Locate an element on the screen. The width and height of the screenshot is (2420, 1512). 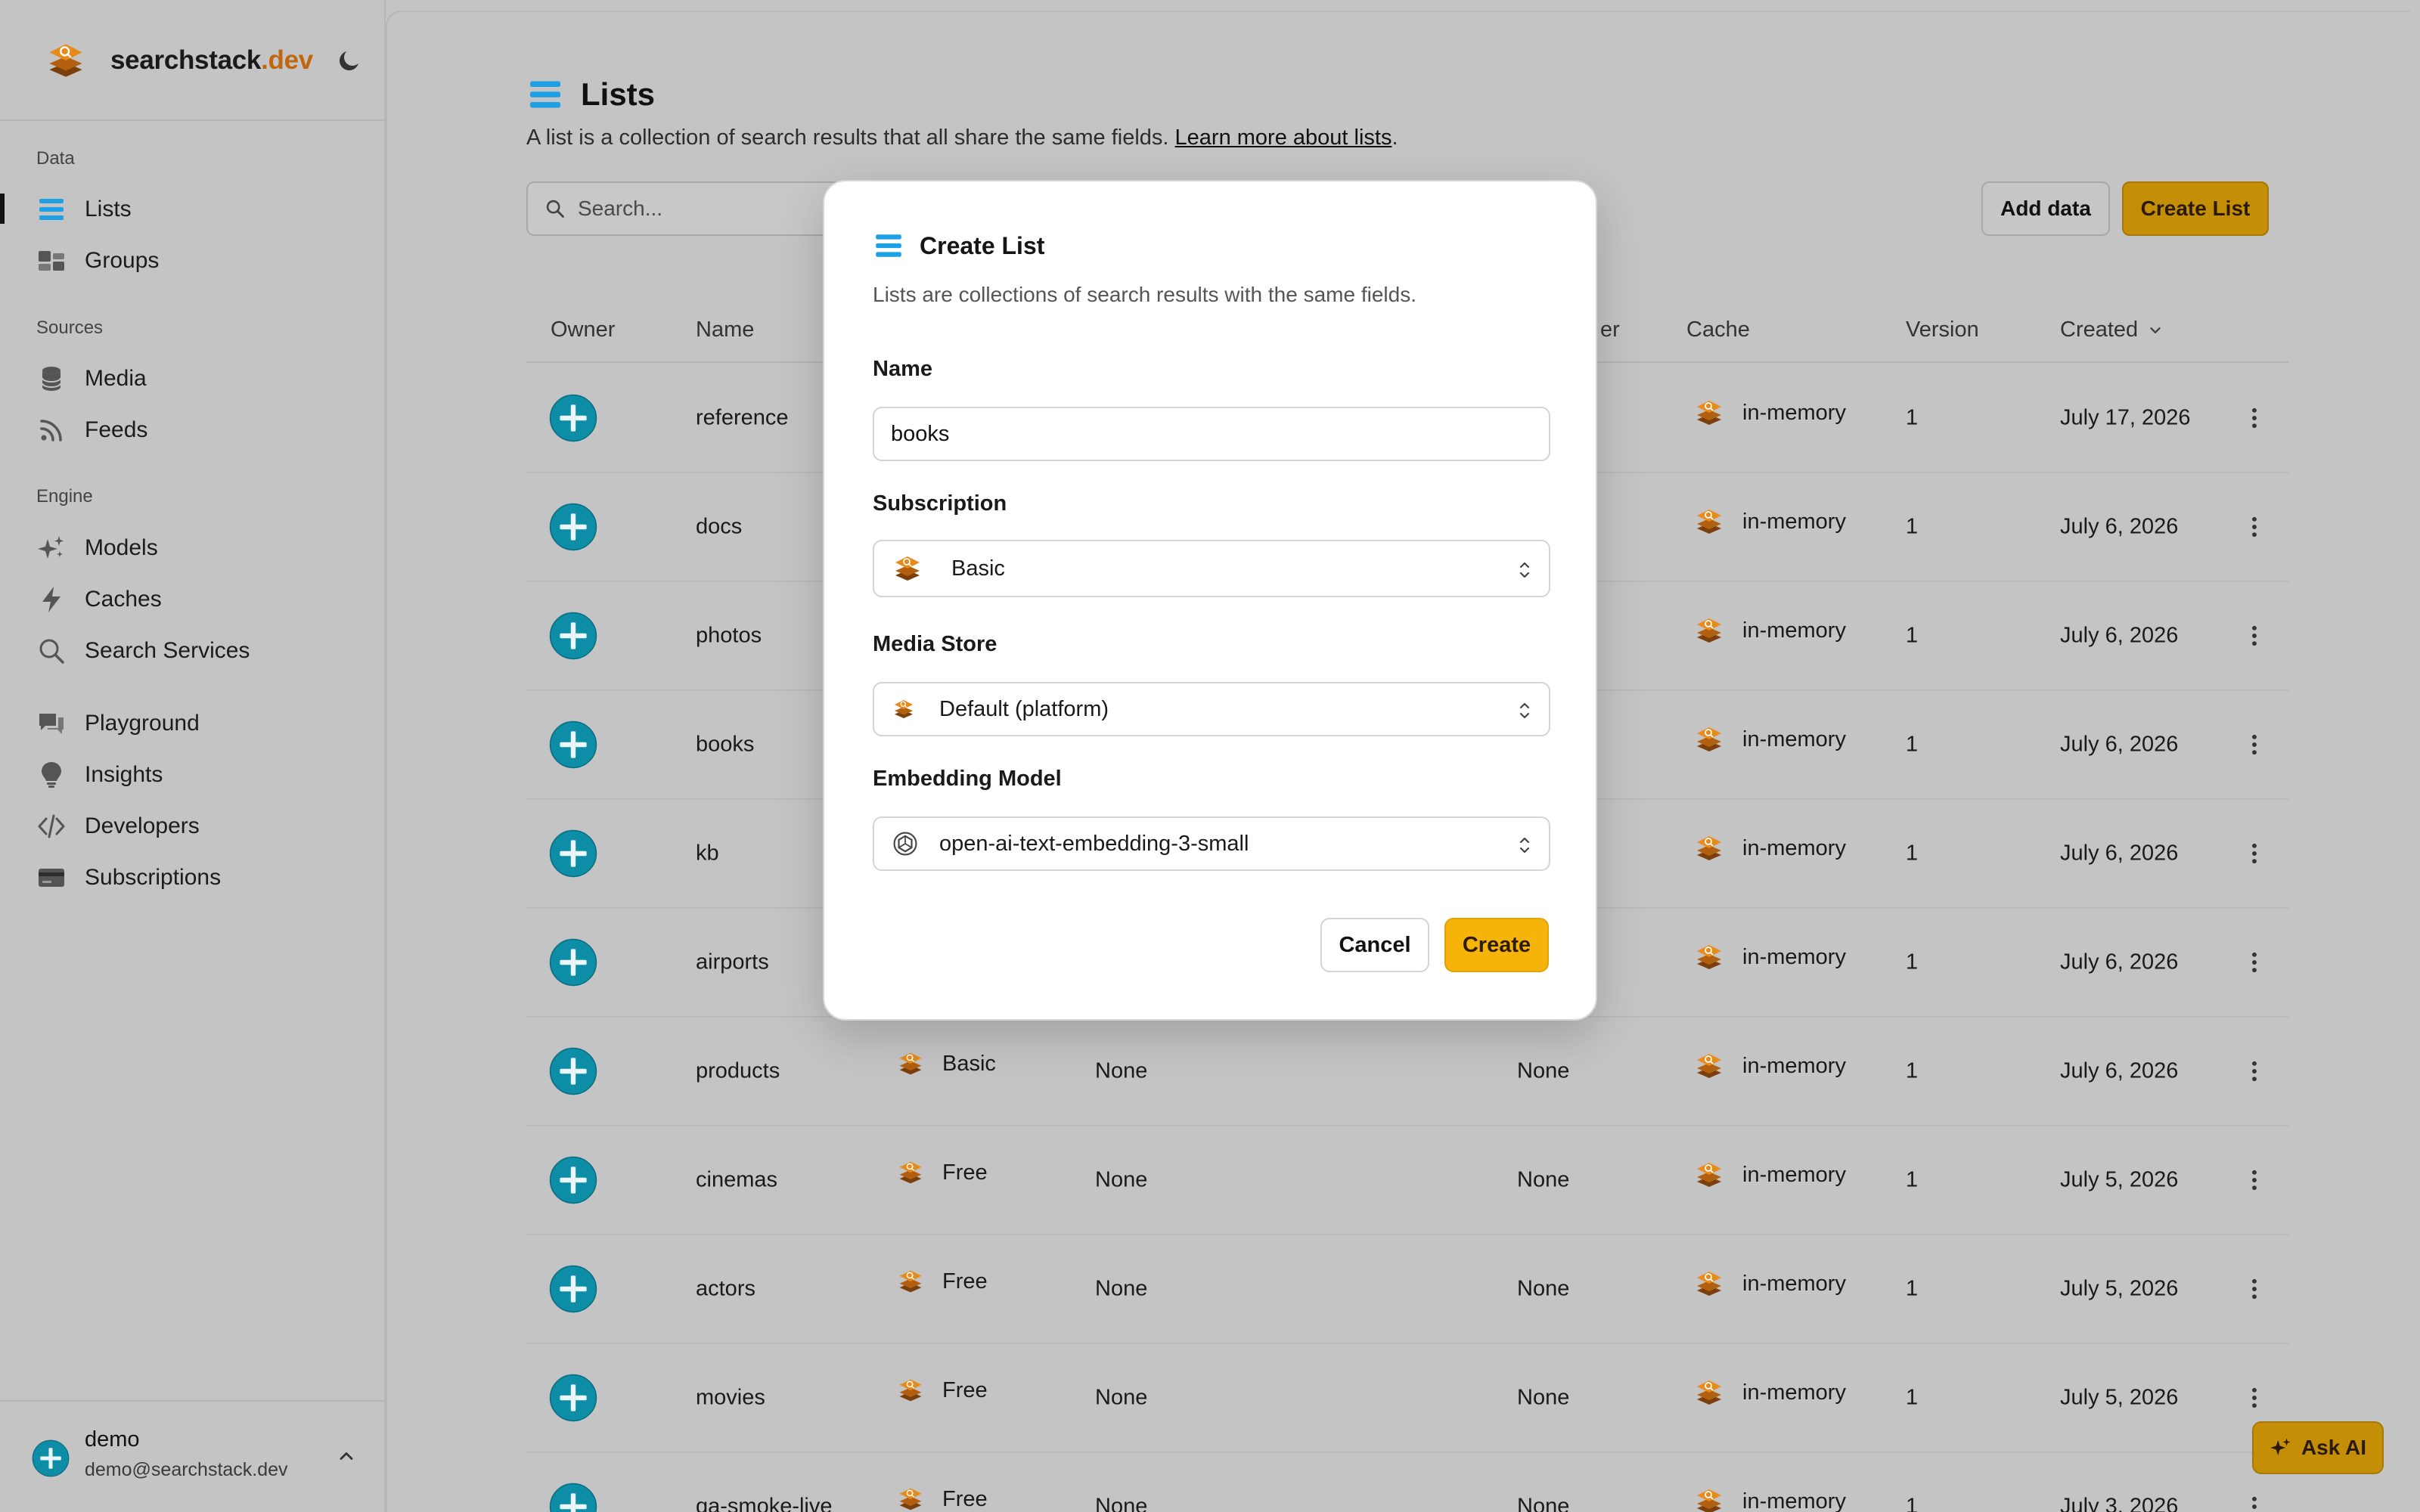
column-name: Name is located at coordinates (725, 330).